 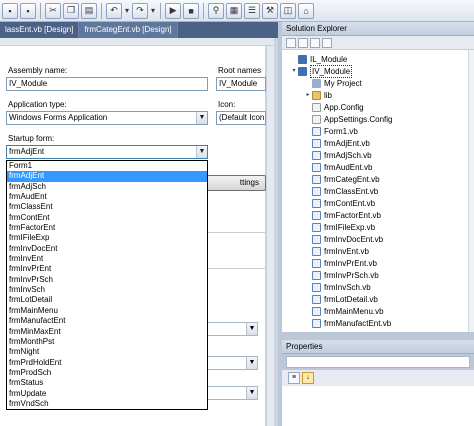 I want to click on tree-item: frmInvSch.vb, so click(x=337, y=287).